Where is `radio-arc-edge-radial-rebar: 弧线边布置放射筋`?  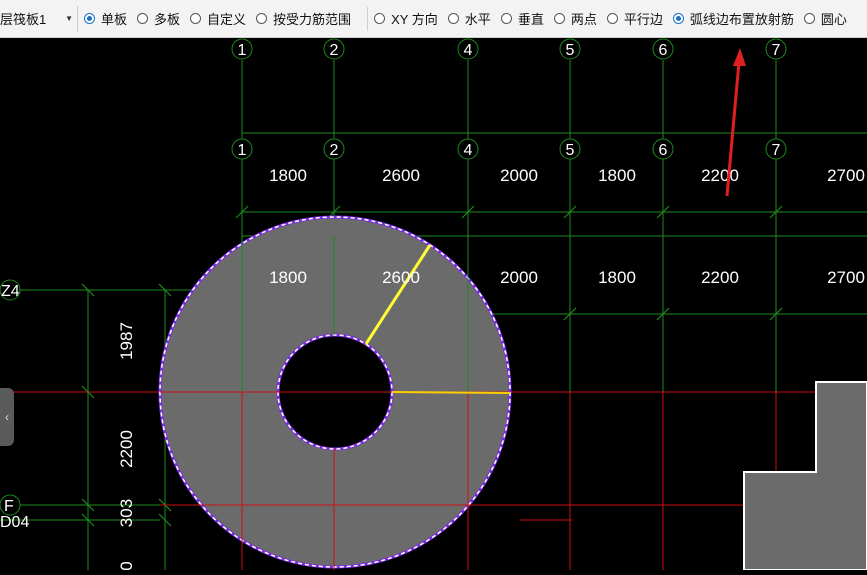
radio-arc-edge-radial-rebar: 弧线边布置放射筋 is located at coordinates (733, 18).